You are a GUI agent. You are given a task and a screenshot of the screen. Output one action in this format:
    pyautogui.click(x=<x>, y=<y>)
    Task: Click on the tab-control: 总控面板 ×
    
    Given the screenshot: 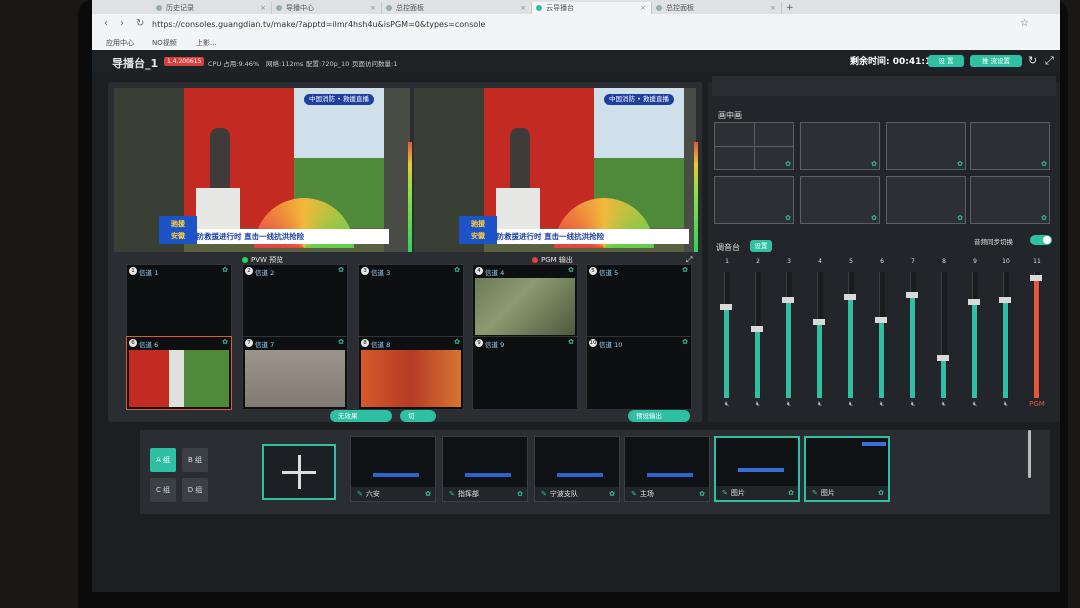 What is the action you would take?
    pyautogui.click(x=457, y=8)
    